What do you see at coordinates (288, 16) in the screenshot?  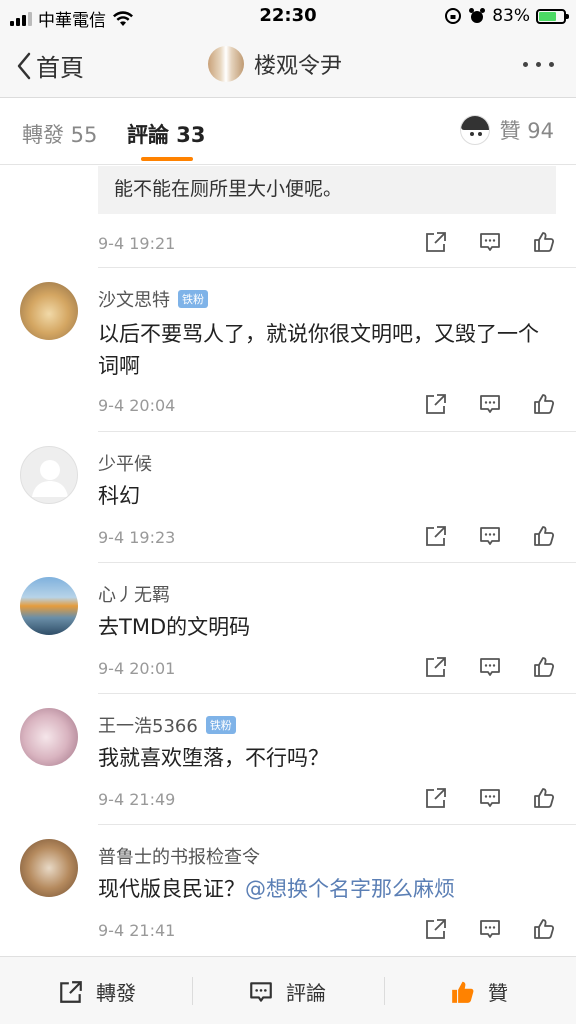 I see `status-bar: 中華電信 22:30 83%` at bounding box center [288, 16].